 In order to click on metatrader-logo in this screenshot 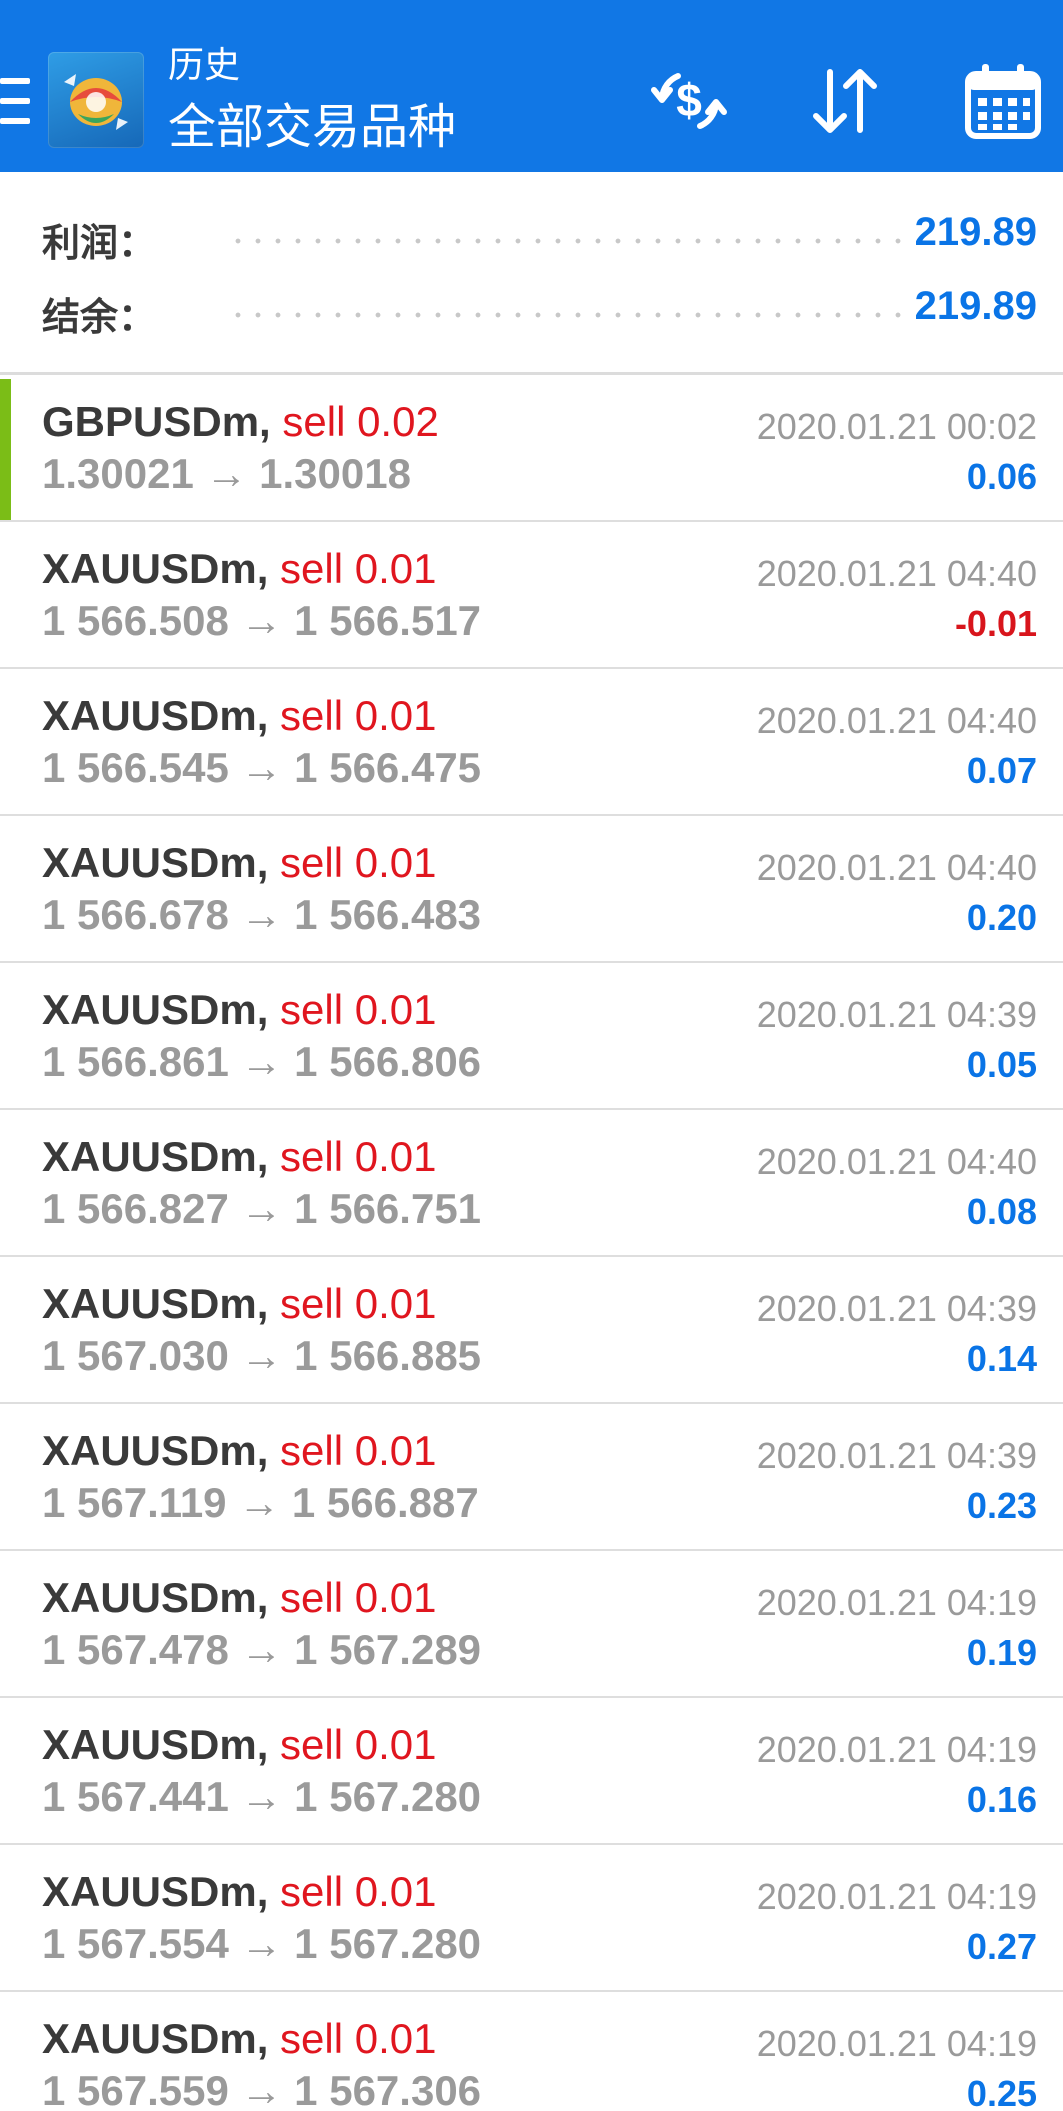, I will do `click(96, 100)`.